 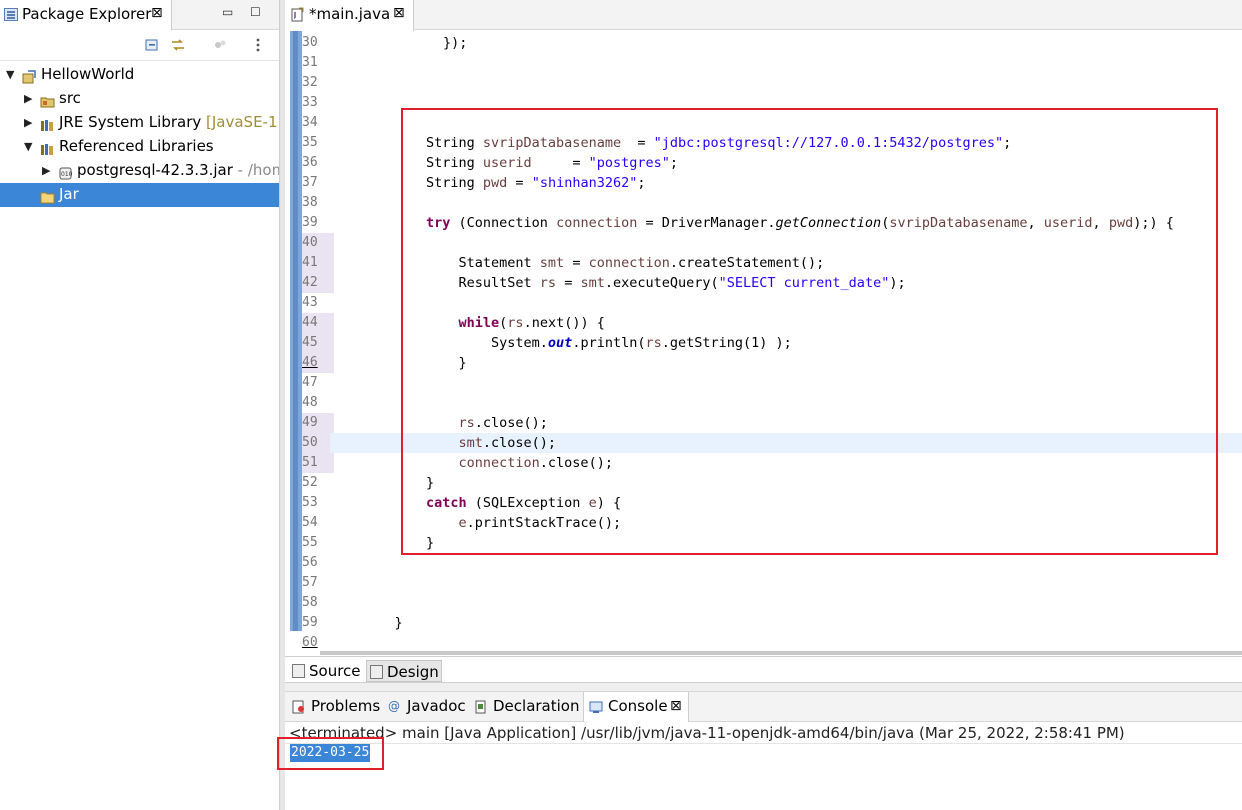 What do you see at coordinates (781, 653) in the screenshot?
I see `horizontal-scrollbar` at bounding box center [781, 653].